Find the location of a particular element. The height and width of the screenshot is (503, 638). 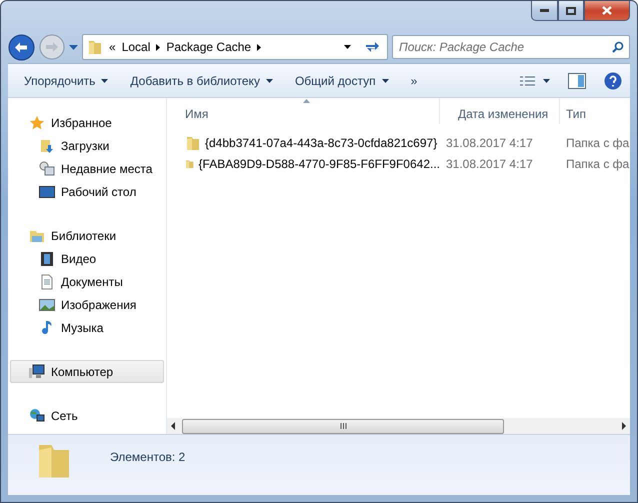

maximize-button is located at coordinates (571, 11).